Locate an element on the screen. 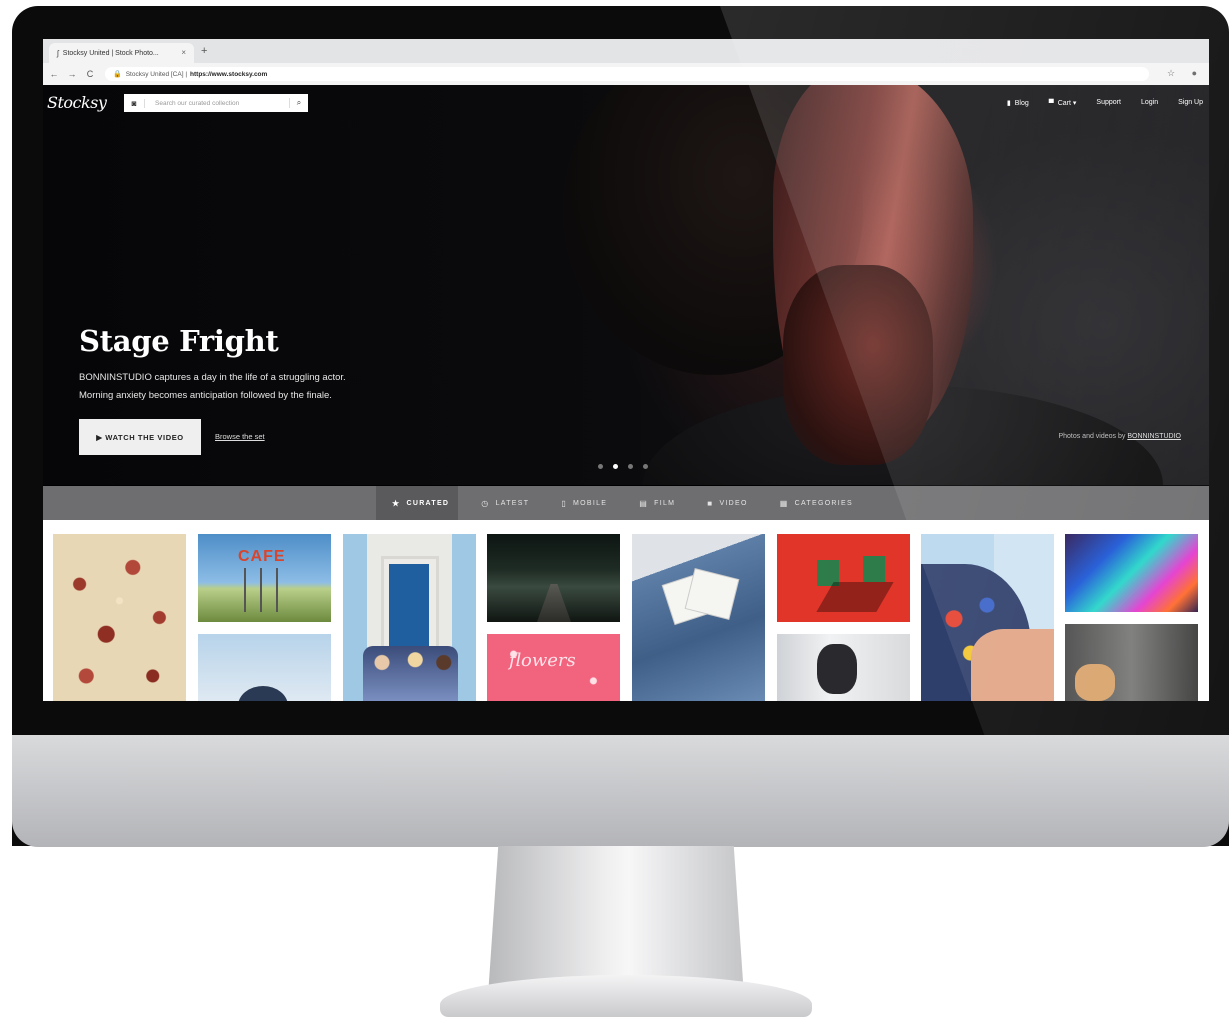 The image size is (1229, 1020). credit-link: BONNINSTUDIO is located at coordinates (1154, 436).